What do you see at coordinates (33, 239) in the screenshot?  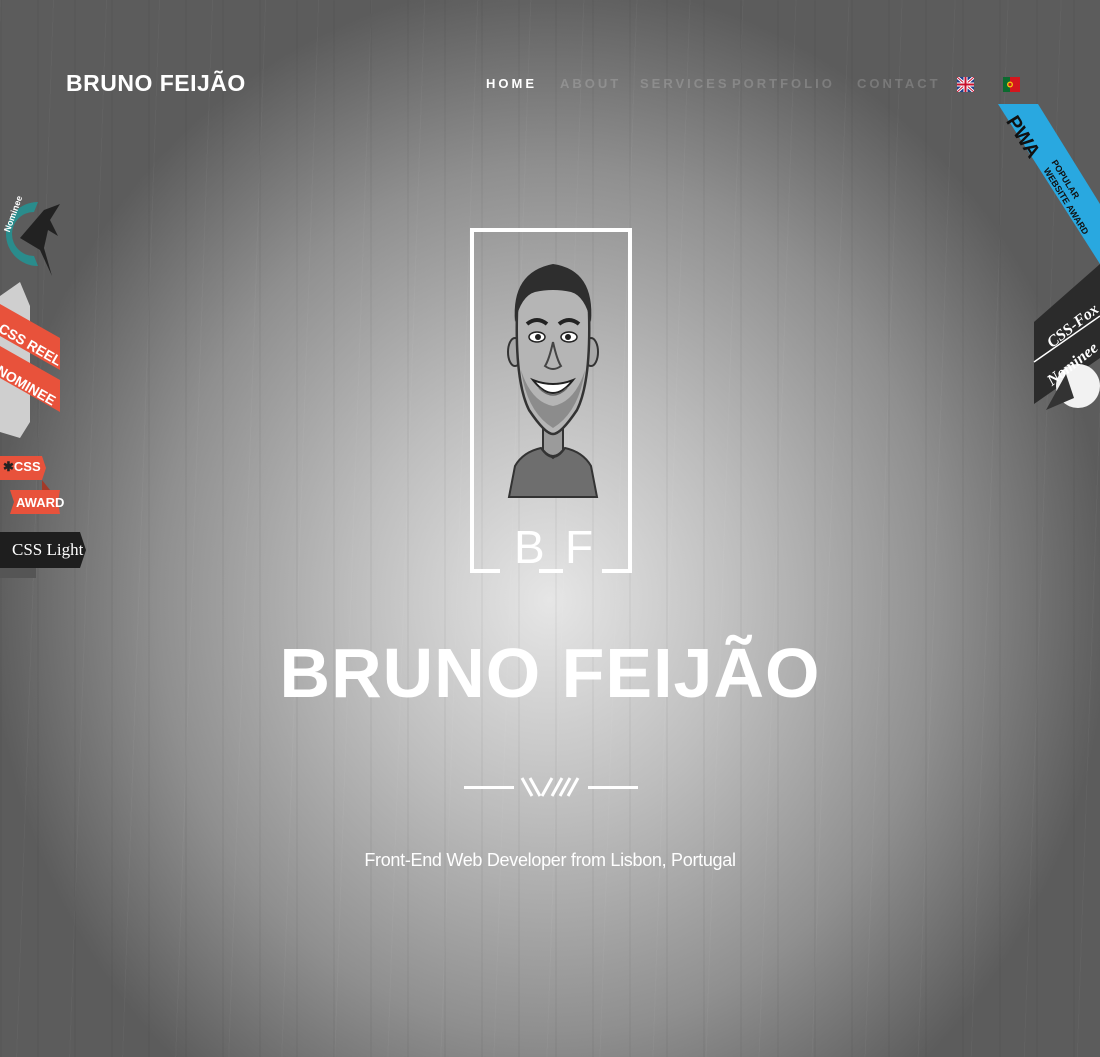 I see `hummingbird-nominee-icon` at bounding box center [33, 239].